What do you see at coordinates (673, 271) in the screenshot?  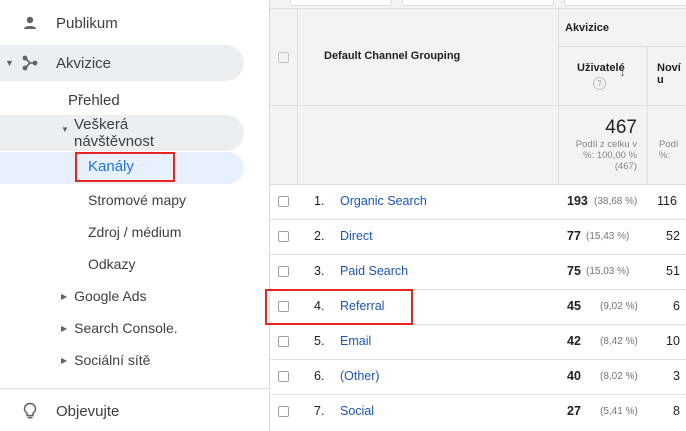 I see `new-users-value: 51` at bounding box center [673, 271].